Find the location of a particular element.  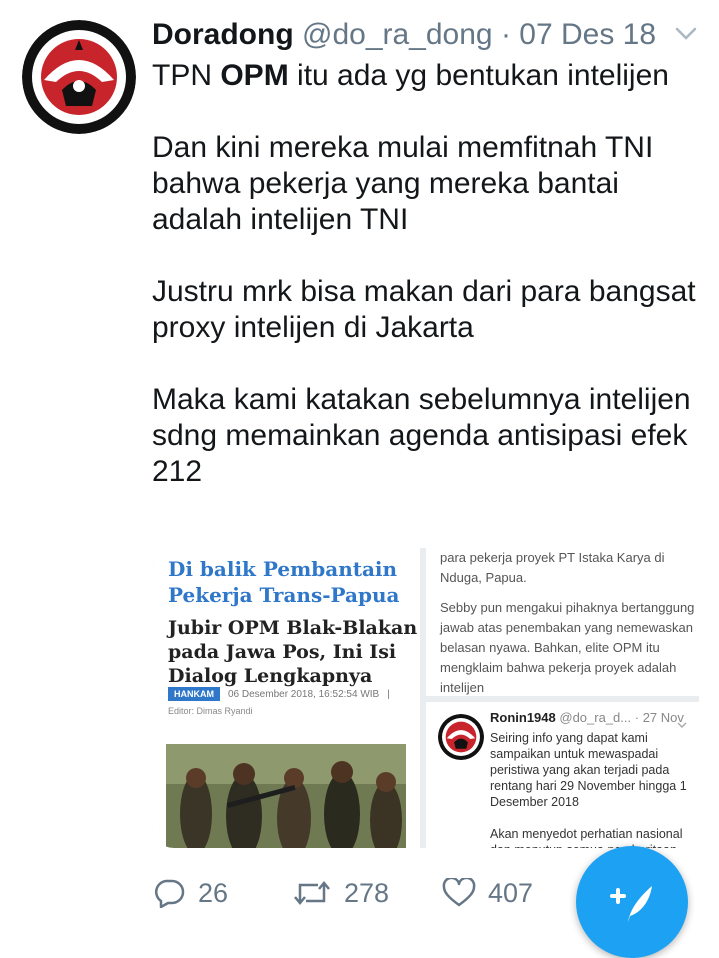

compose-button is located at coordinates (632, 902).